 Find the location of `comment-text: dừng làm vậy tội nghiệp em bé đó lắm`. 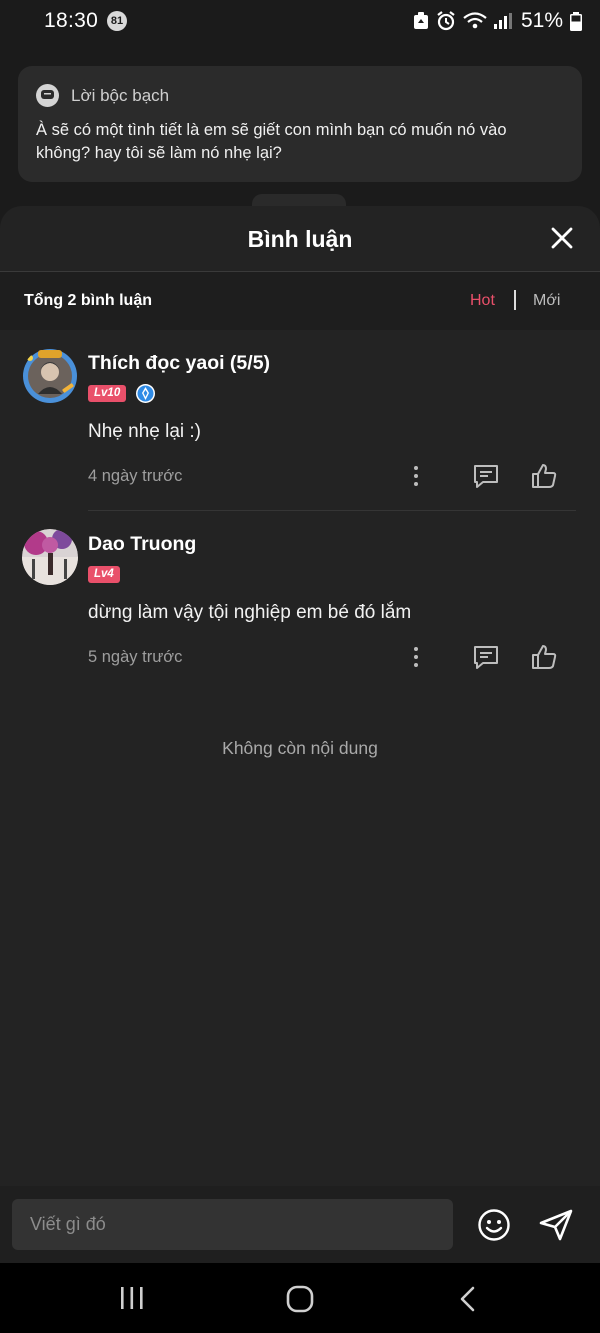

comment-text: dừng làm vậy tội nghiệp em bé đó lắm is located at coordinates (250, 612).